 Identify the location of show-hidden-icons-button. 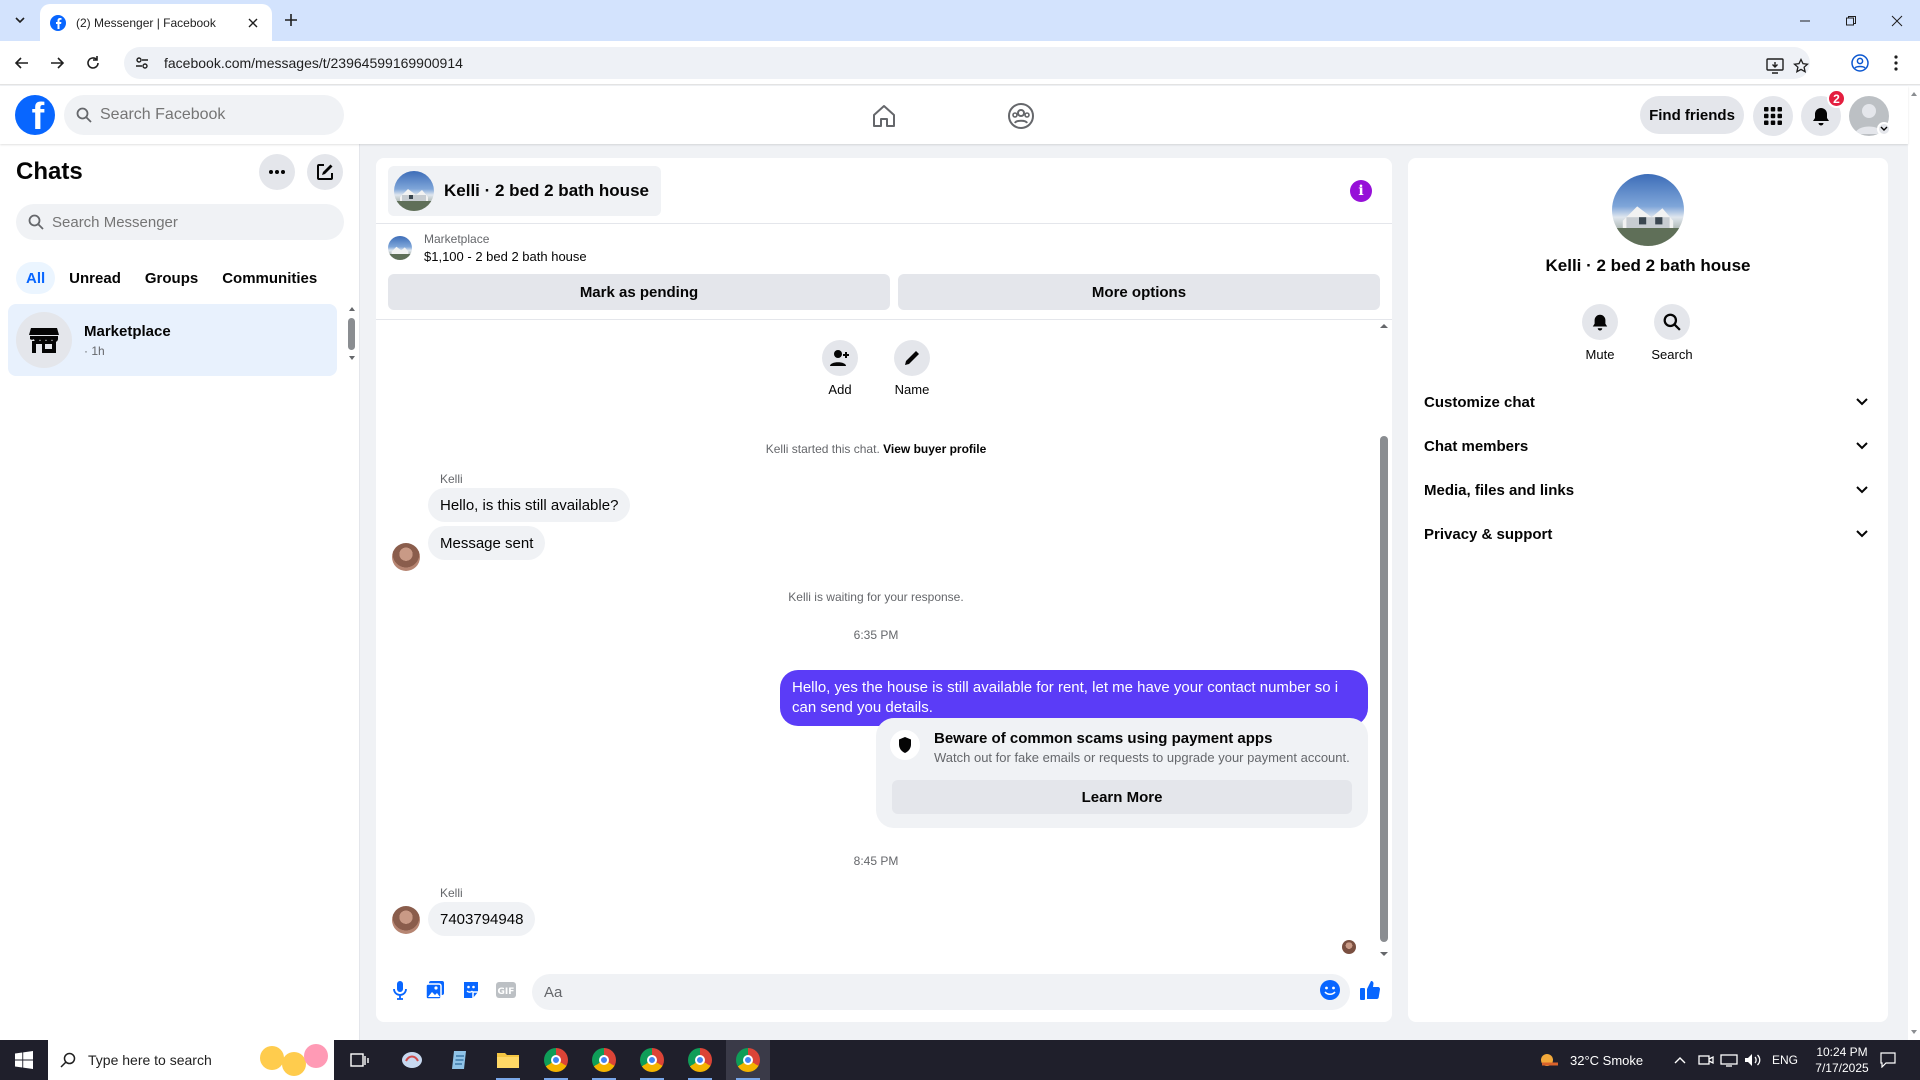
(1680, 1060).